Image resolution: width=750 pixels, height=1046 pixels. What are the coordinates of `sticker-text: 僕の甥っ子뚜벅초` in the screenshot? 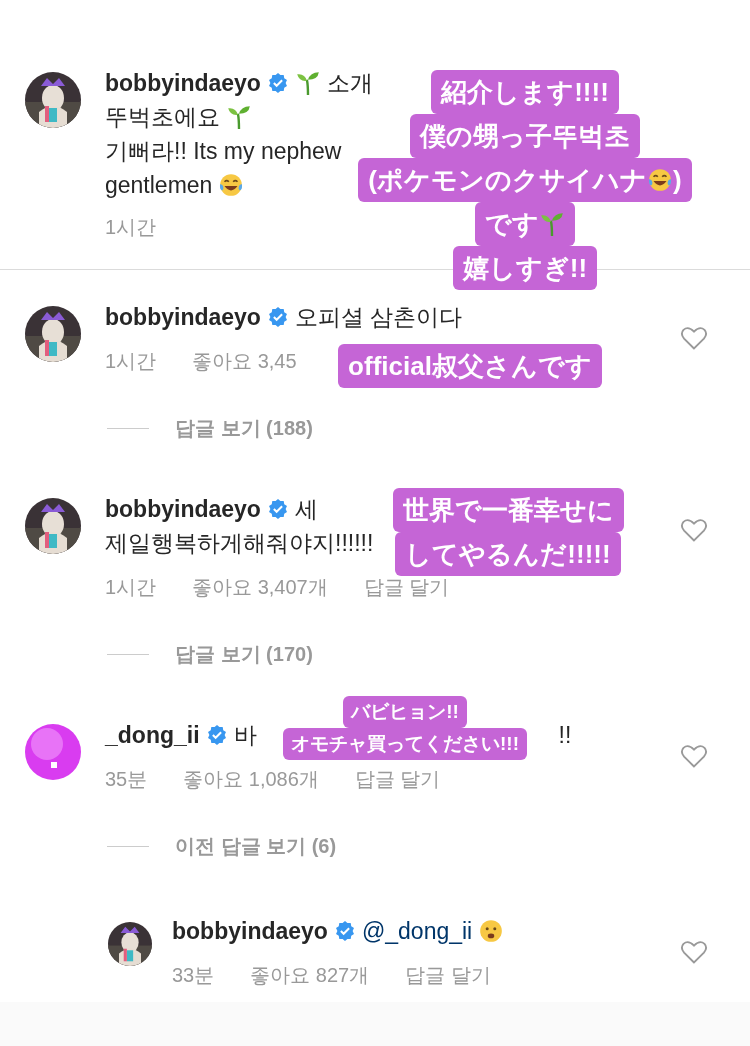 It's located at (525, 136).